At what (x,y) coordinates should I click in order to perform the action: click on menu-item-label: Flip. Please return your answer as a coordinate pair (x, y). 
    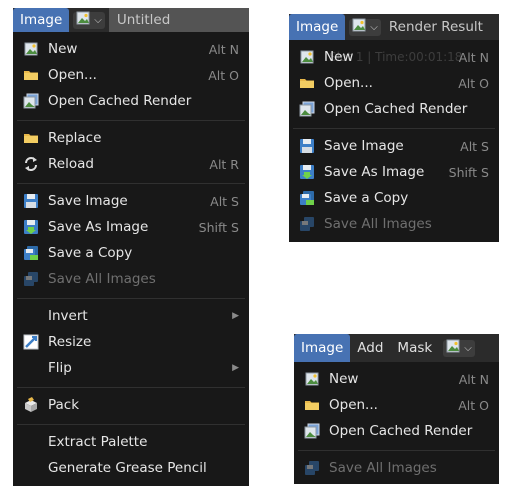
    Looking at the image, I should click on (60, 368).